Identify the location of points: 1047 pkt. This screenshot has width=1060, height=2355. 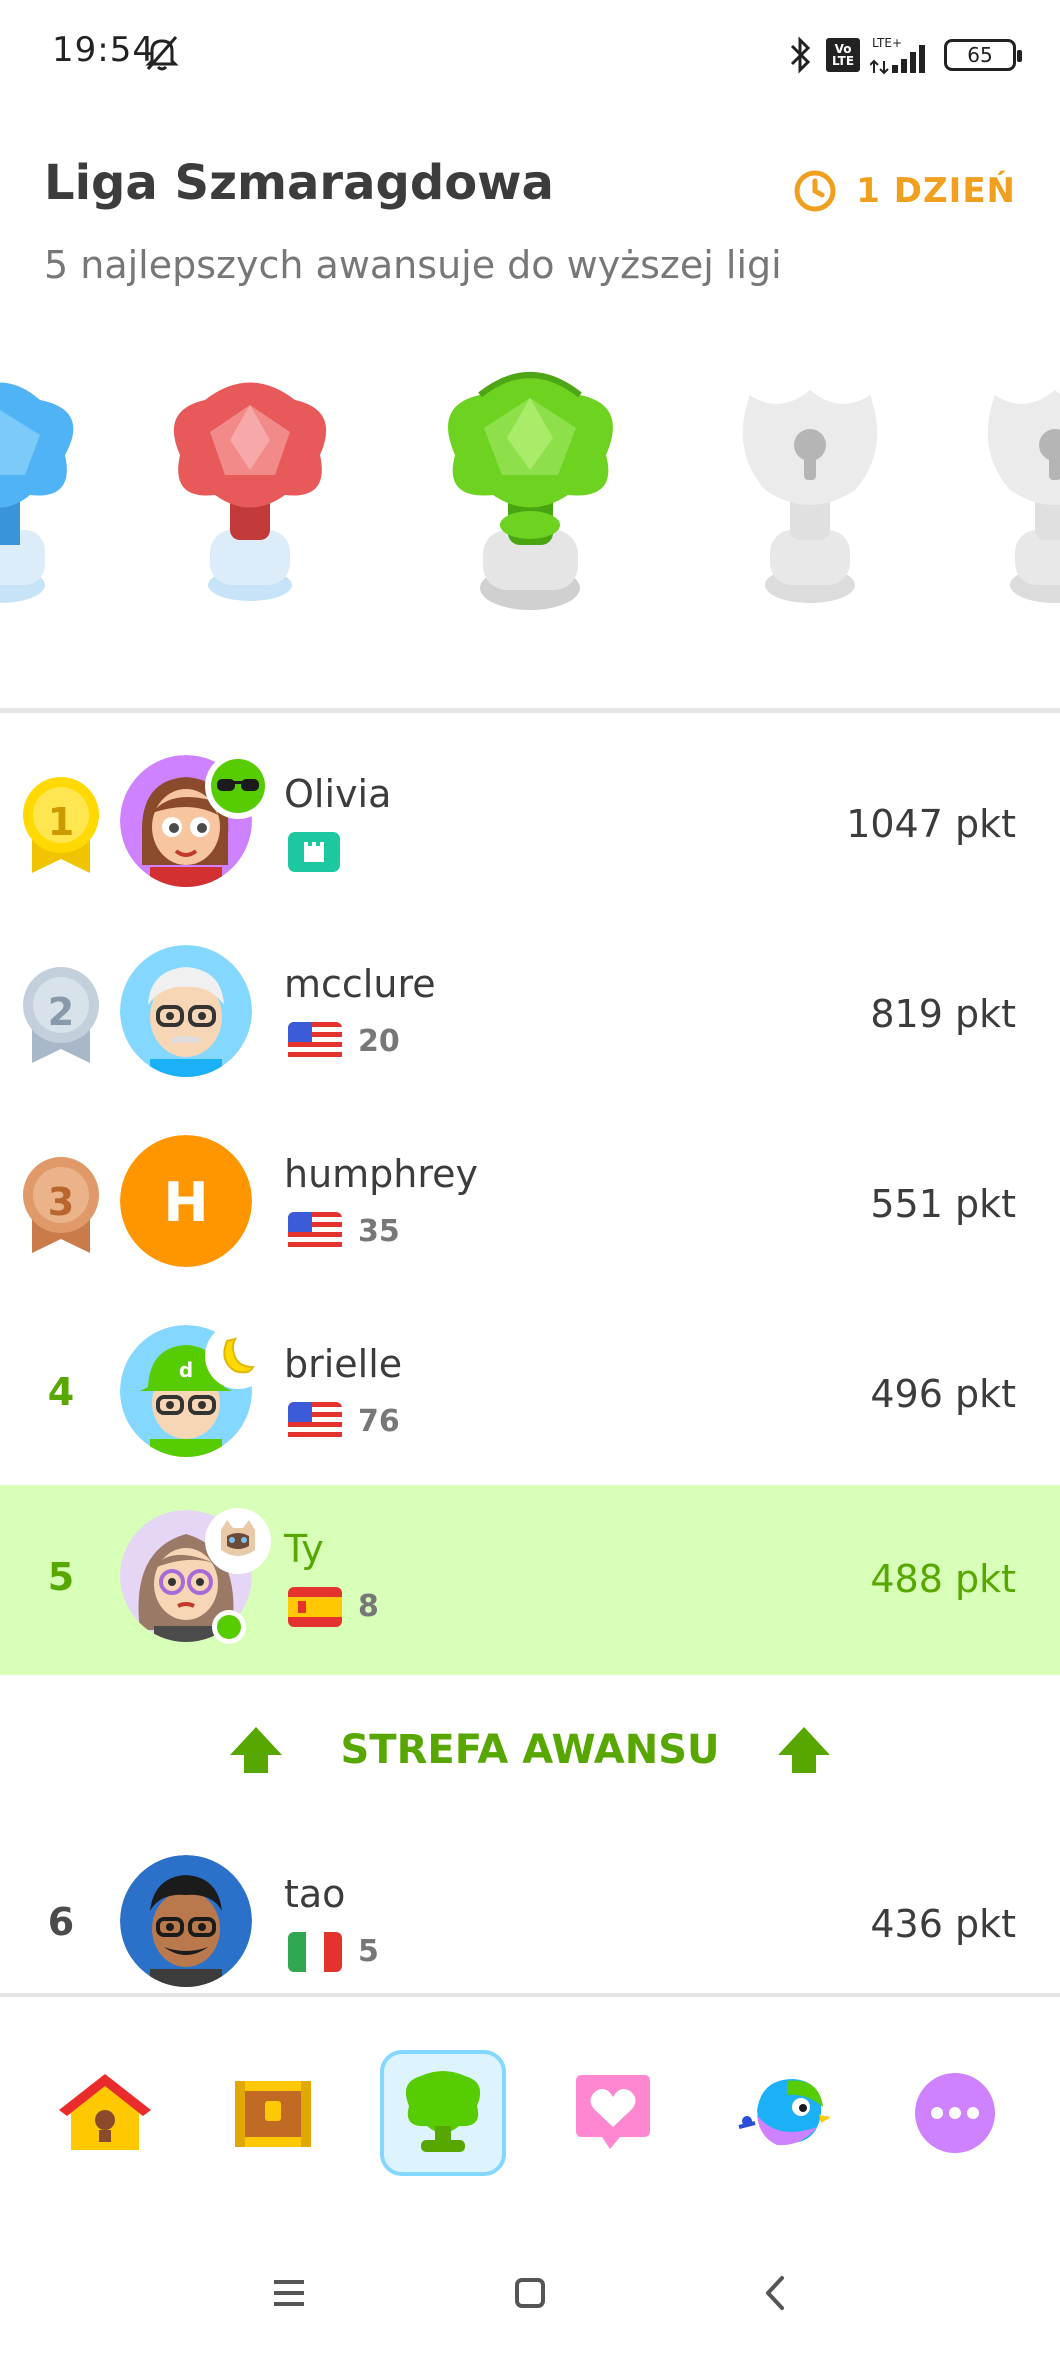
(931, 824).